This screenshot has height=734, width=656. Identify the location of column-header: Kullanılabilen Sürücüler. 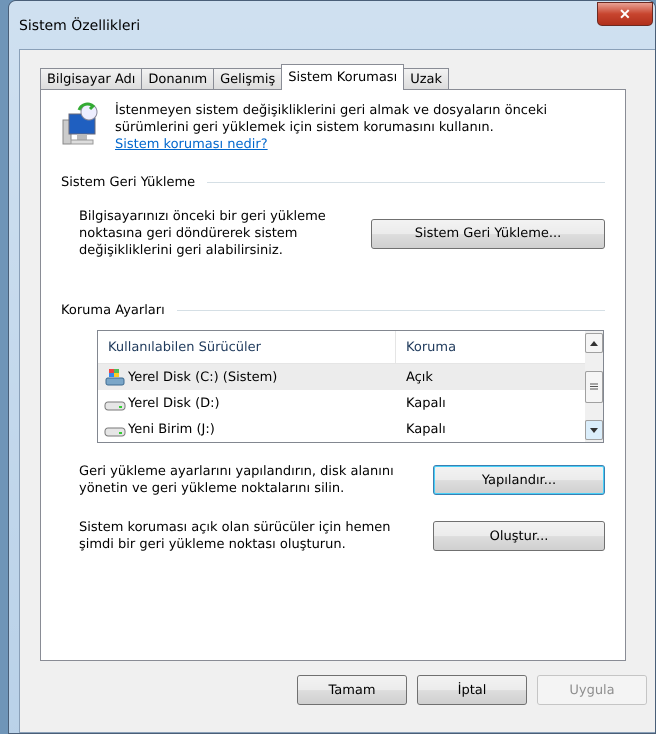
(247, 347).